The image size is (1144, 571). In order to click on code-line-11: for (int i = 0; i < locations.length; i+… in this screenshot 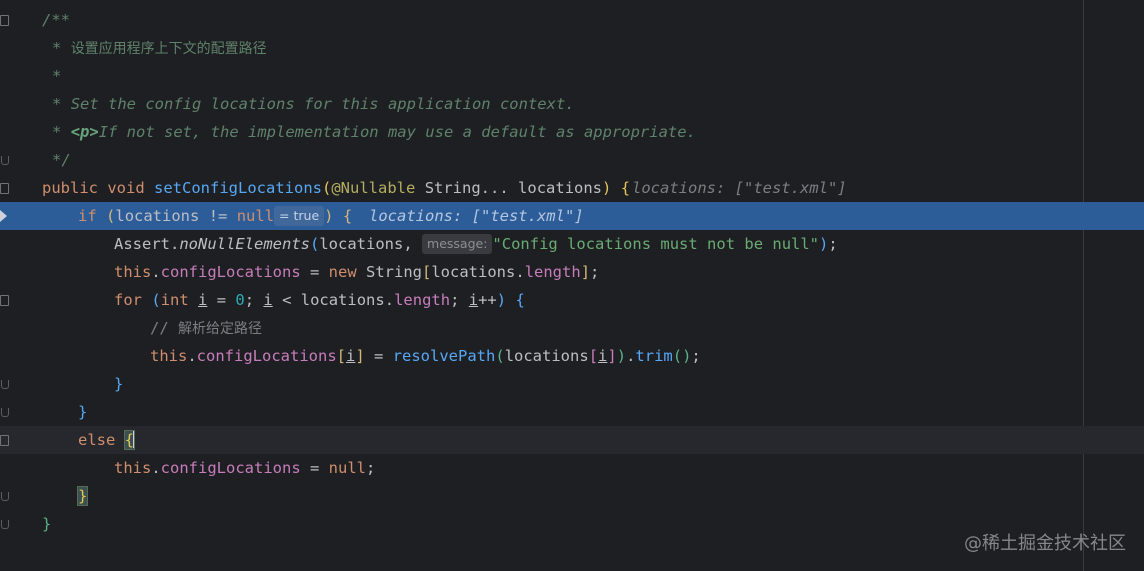, I will do `click(572, 300)`.